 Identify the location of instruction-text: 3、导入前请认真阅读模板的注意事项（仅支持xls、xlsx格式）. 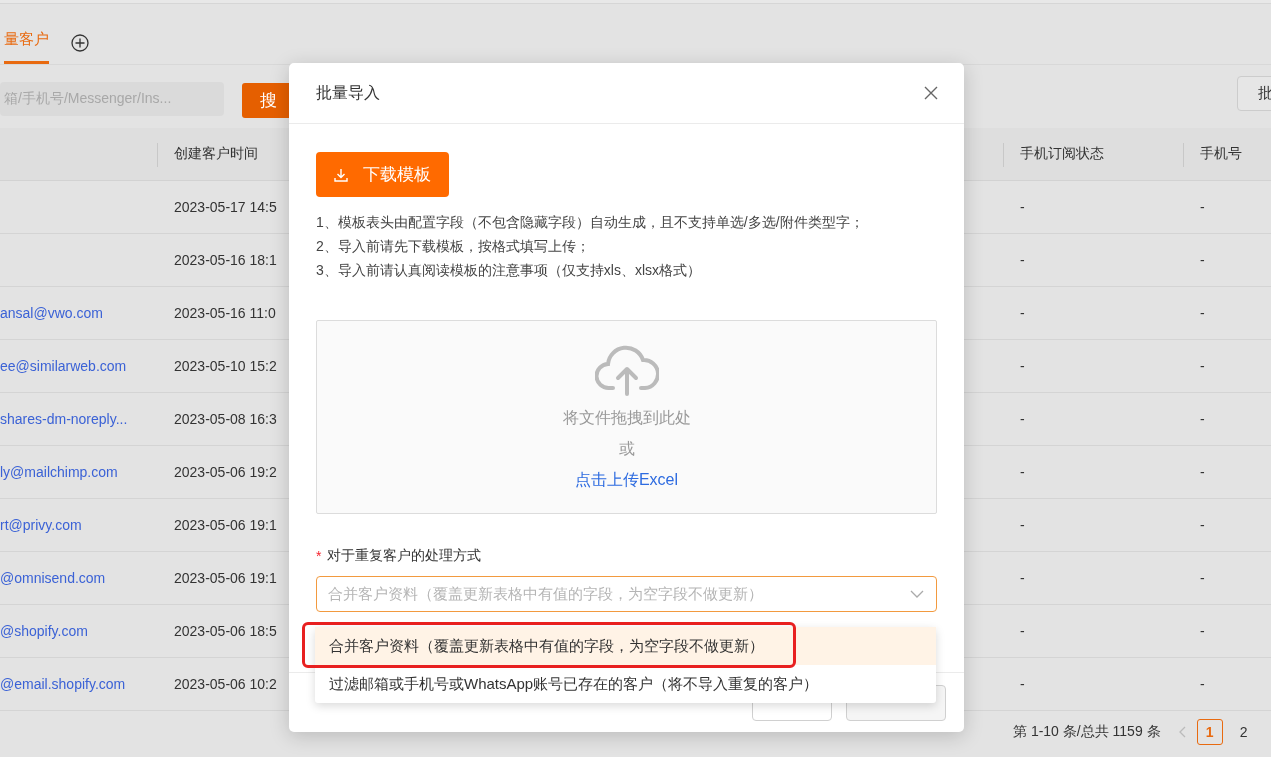
(509, 271).